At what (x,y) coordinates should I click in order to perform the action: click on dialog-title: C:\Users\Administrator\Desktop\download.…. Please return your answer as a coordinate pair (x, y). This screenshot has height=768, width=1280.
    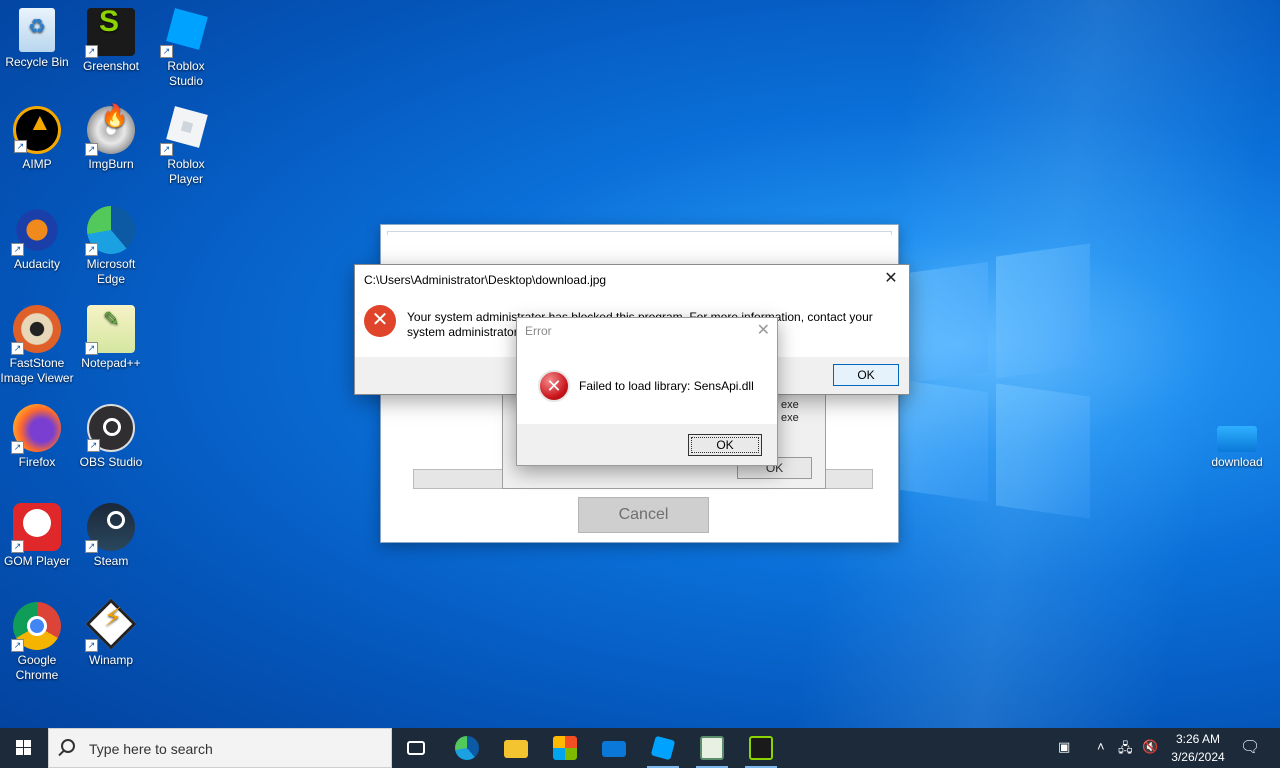
    Looking at the image, I should click on (485, 280).